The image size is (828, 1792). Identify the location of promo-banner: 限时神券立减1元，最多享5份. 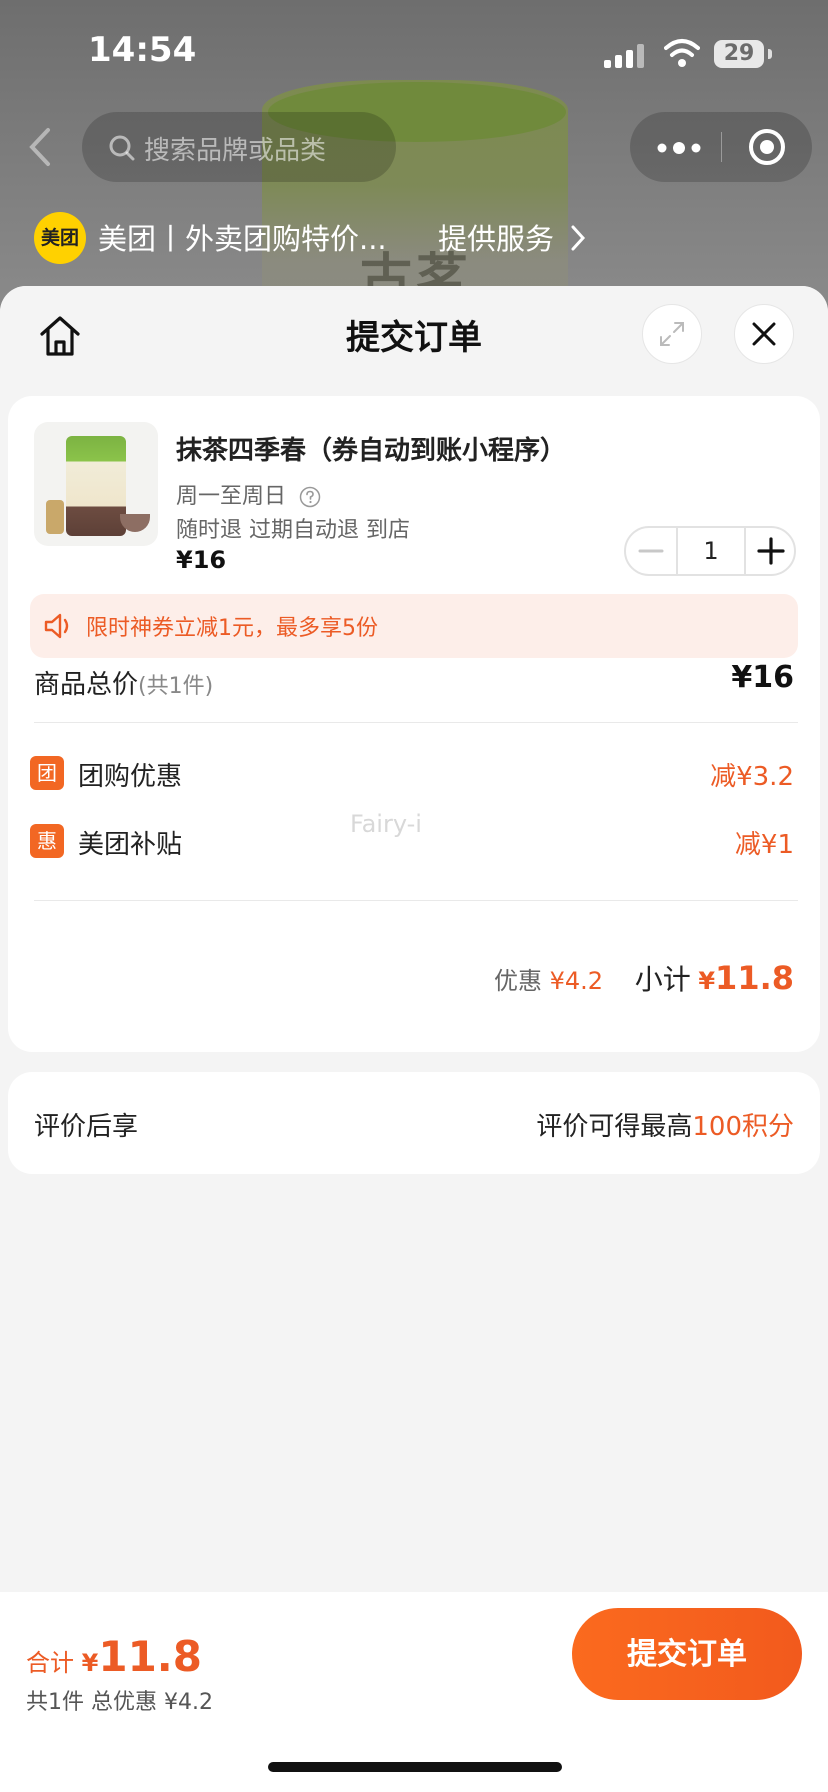
(414, 626).